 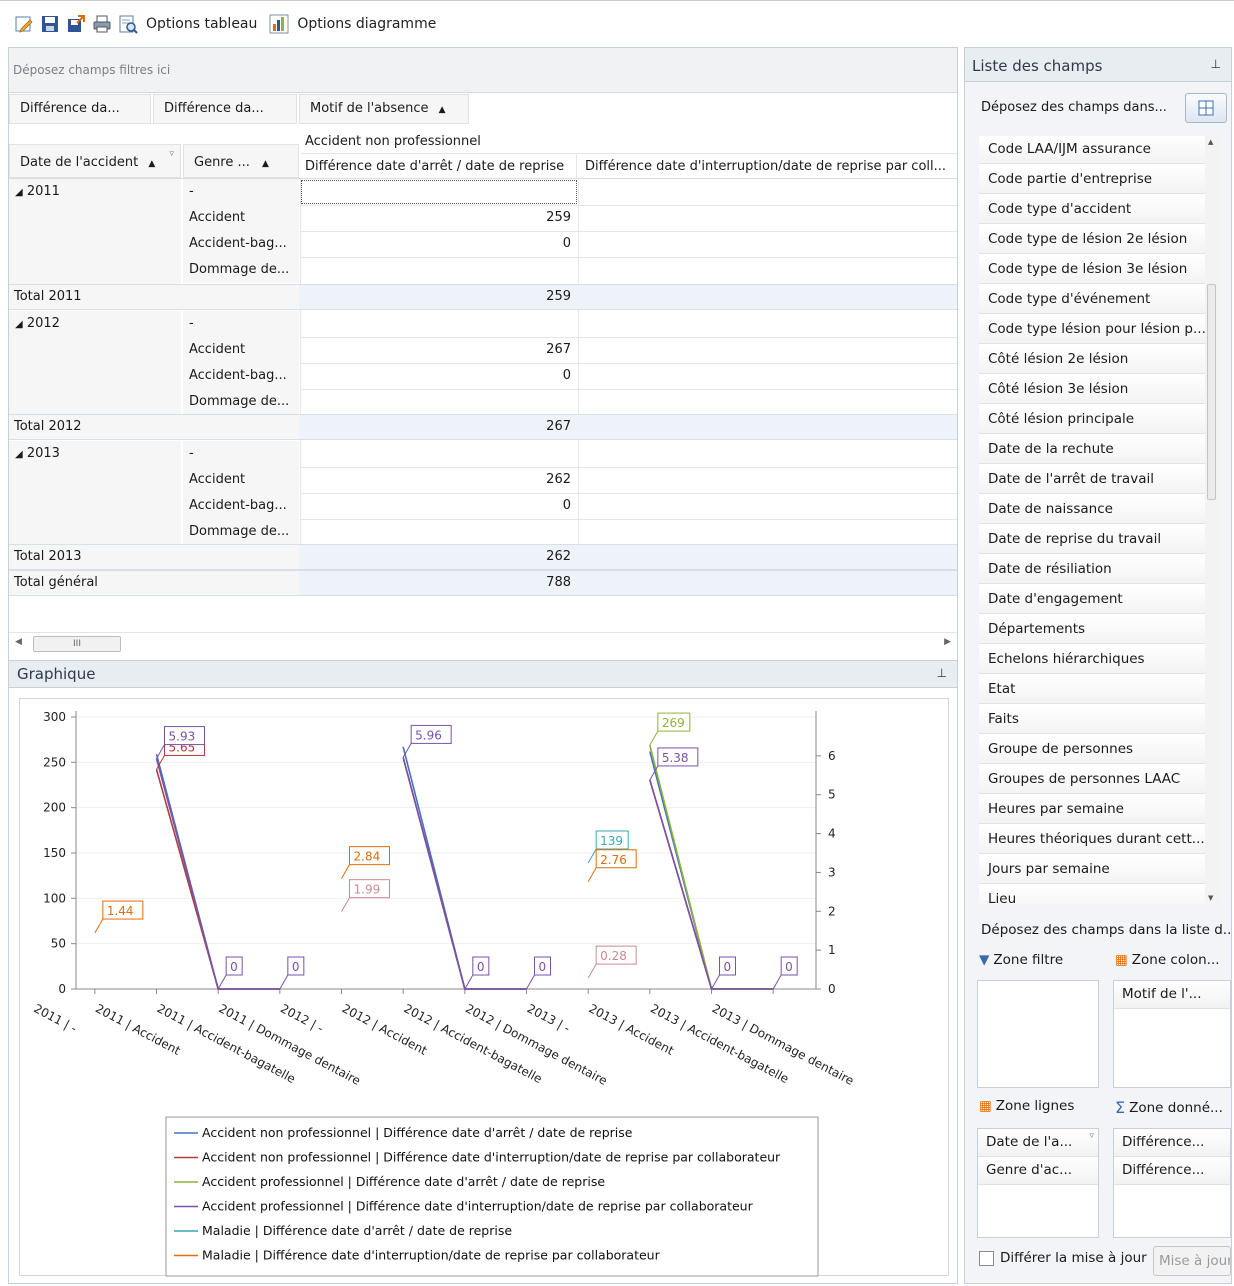 I want to click on year-group-2012: ◢ 2012, so click(x=95, y=362).